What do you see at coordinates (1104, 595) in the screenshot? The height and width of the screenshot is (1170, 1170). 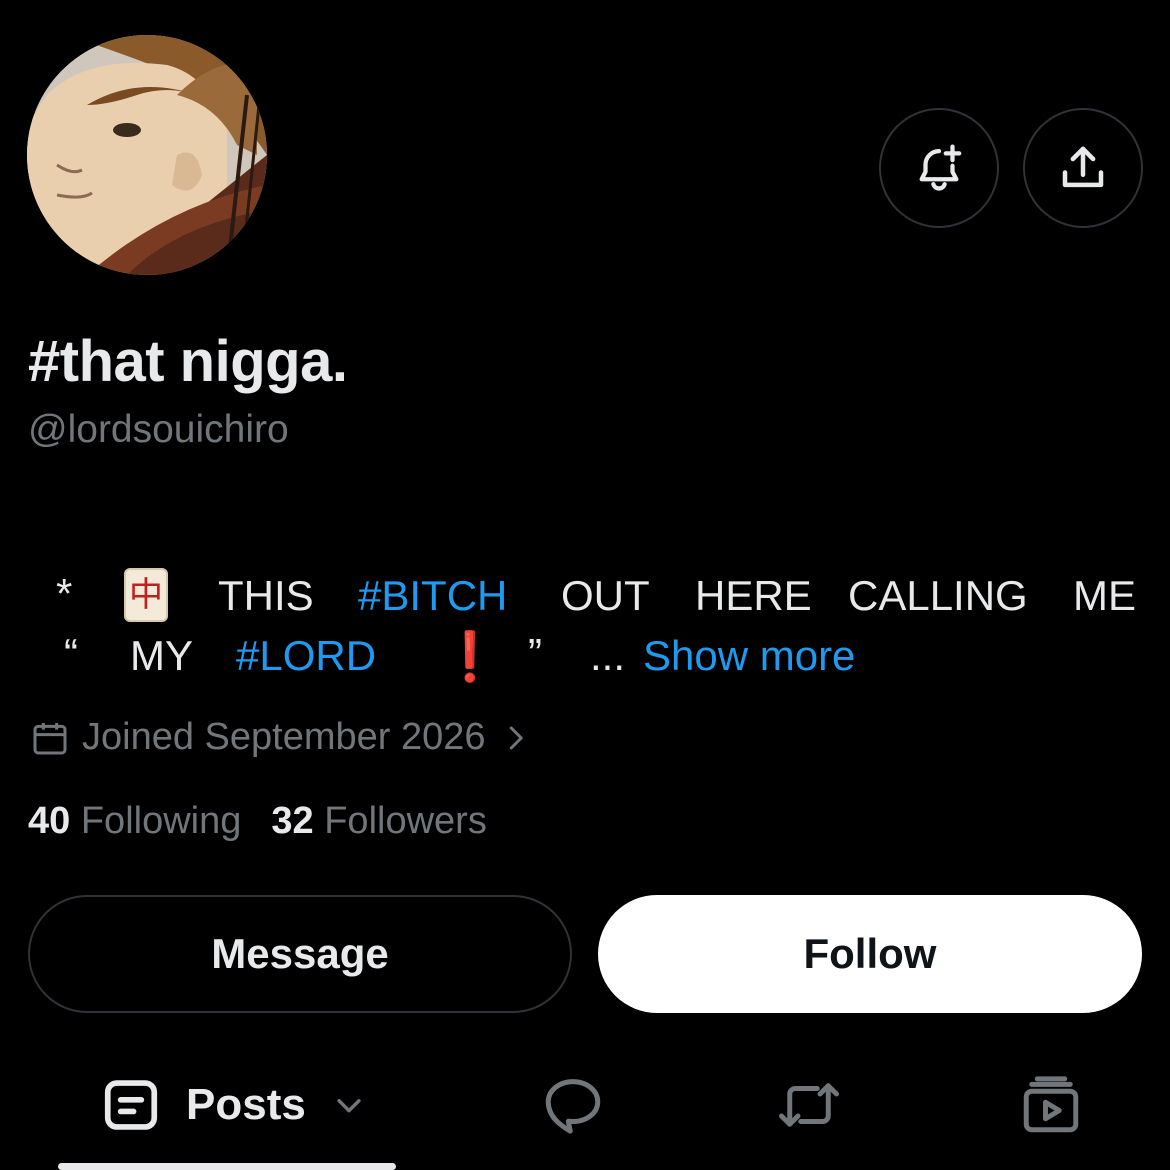 I see `bio-word: ME` at bounding box center [1104, 595].